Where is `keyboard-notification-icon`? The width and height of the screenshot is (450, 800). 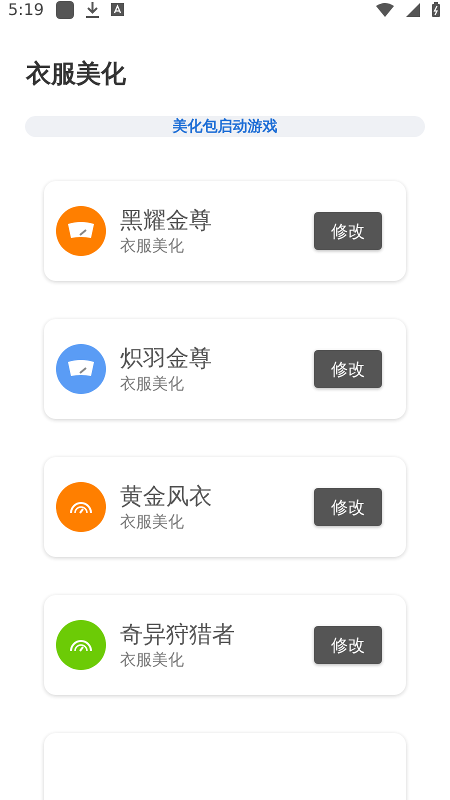 keyboard-notification-icon is located at coordinates (117, 9).